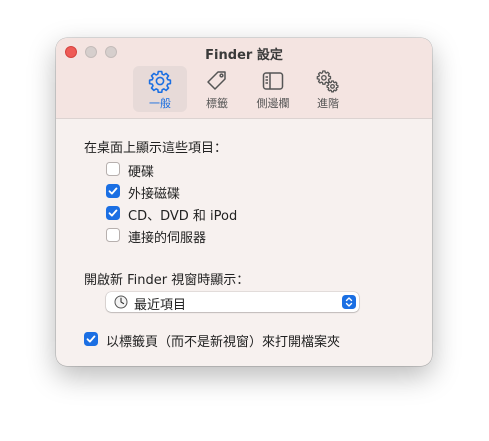  I want to click on title-bar: Finder 設定 一般 標籤 側邊欄 進階, so click(244, 78).